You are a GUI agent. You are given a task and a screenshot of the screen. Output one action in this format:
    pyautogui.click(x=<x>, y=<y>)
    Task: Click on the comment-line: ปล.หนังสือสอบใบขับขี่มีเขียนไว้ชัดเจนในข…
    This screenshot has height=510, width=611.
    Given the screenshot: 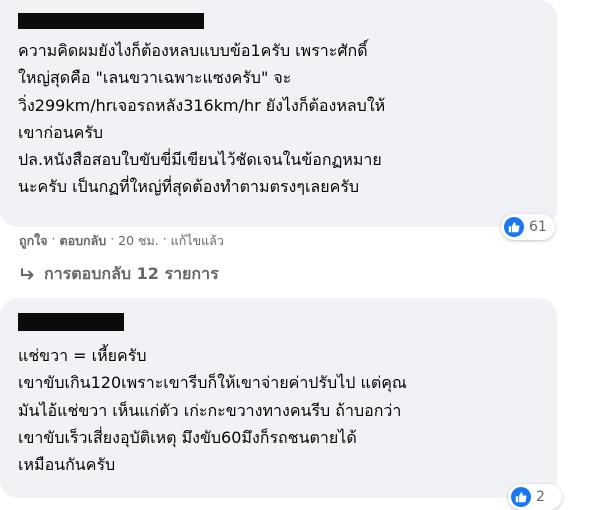 What is the action you would take?
    pyautogui.click(x=200, y=160)
    